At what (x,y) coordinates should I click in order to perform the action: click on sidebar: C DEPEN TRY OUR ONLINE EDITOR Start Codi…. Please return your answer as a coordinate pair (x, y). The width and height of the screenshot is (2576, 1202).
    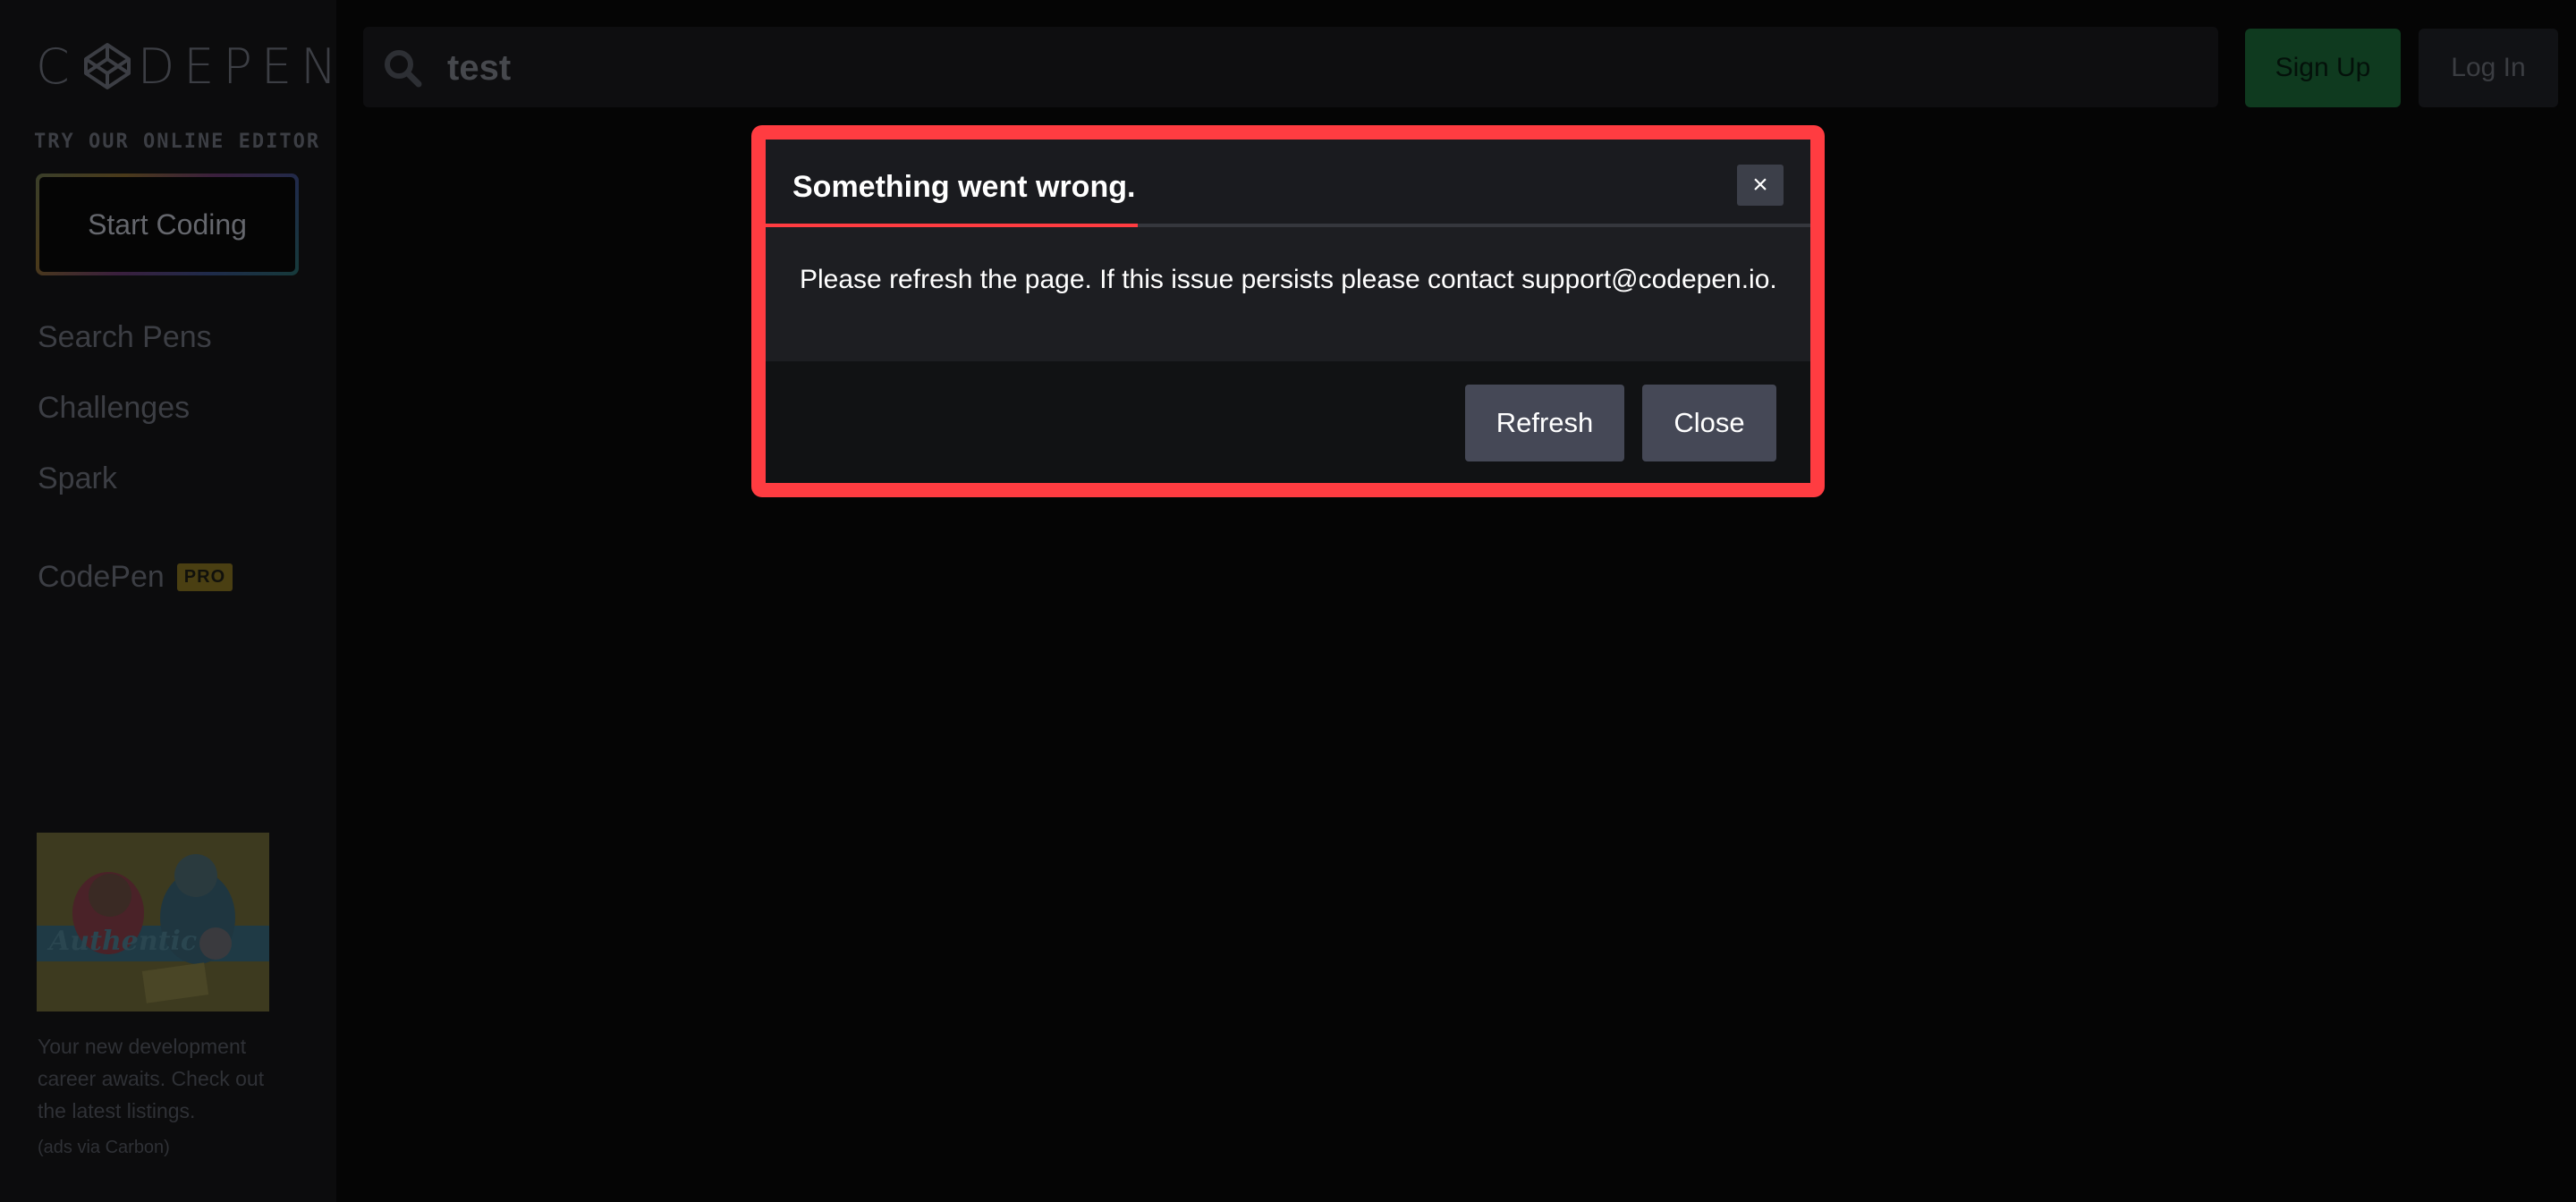
    Looking at the image, I should click on (168, 601).